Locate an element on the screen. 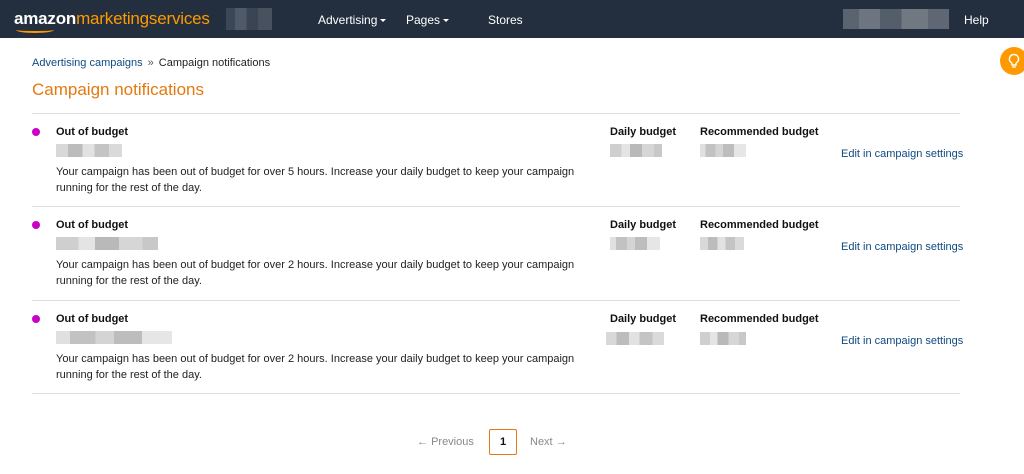 The height and width of the screenshot is (474, 1024). page-title: Campaign notifications is located at coordinates (118, 89).